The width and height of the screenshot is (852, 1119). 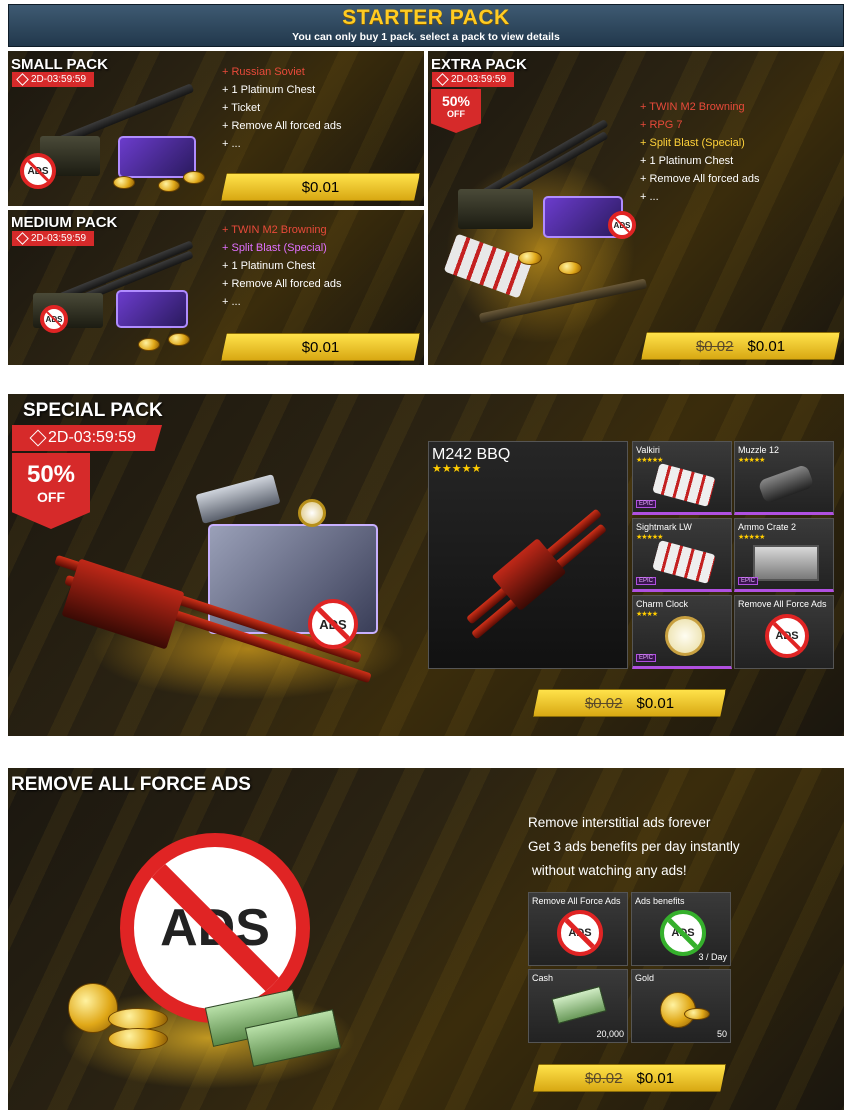 I want to click on pack-title: SMALL PACK, so click(x=59, y=64).